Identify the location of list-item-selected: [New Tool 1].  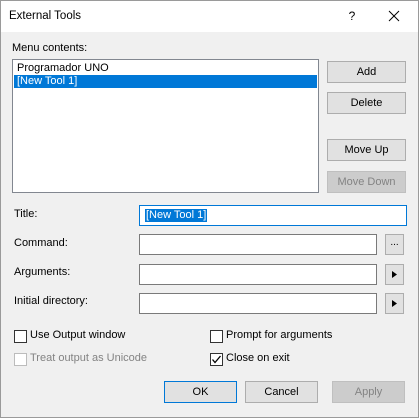
(165, 81).